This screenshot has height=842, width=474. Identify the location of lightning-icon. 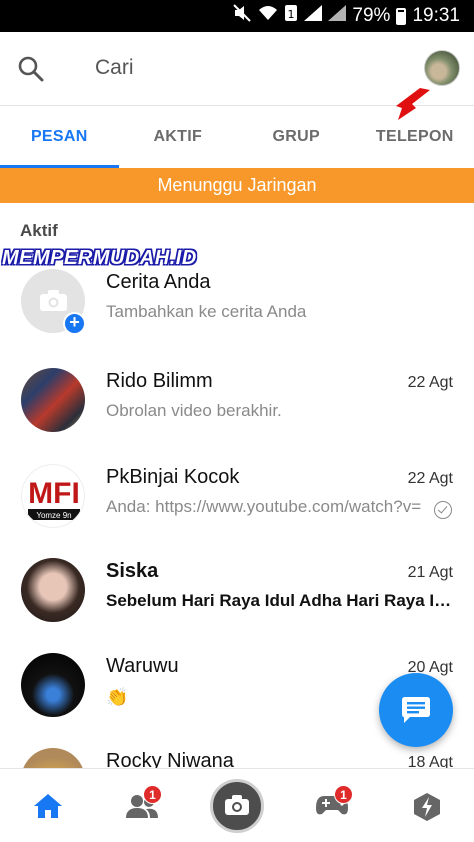
(427, 807).